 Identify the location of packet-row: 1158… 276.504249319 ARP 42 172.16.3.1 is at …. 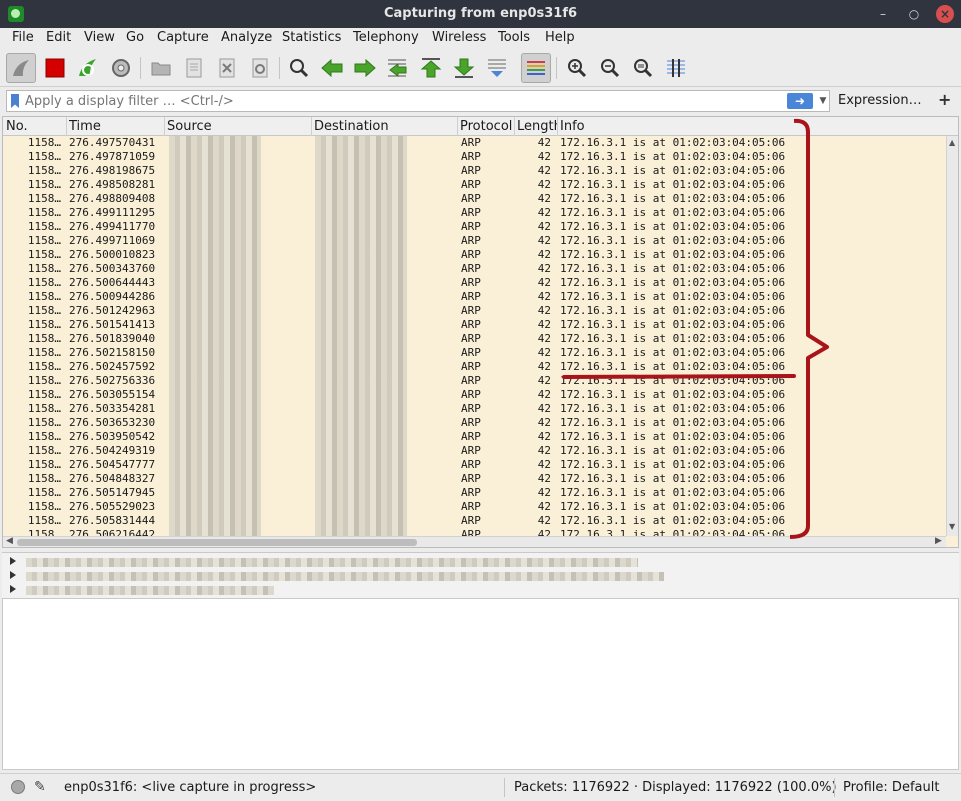
(474, 451).